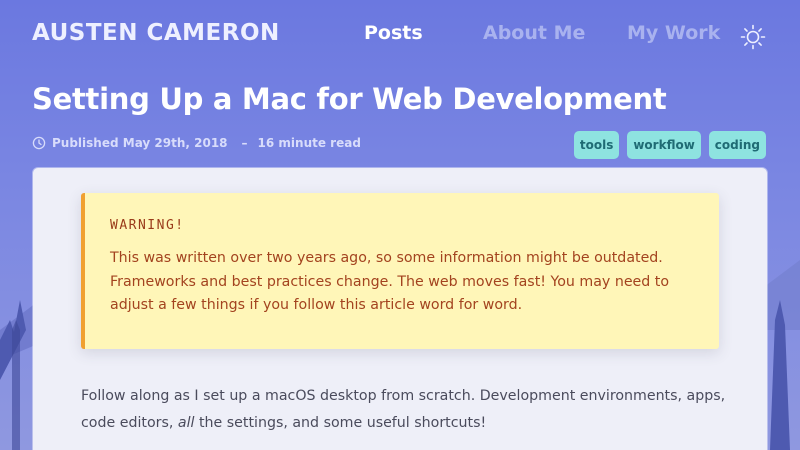 The image size is (800, 450). What do you see at coordinates (534, 33) in the screenshot?
I see `nav-about-me: About Me` at bounding box center [534, 33].